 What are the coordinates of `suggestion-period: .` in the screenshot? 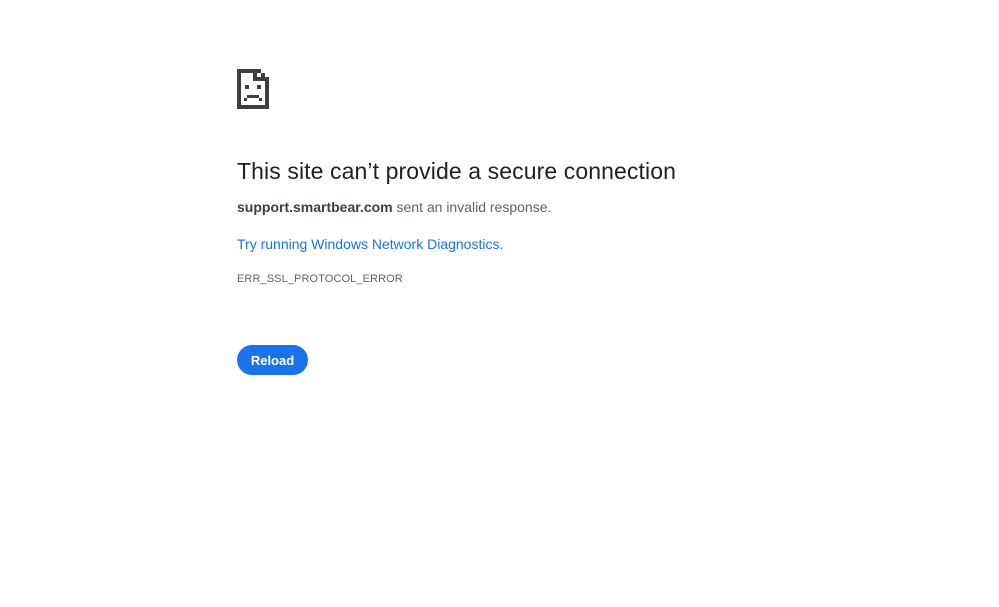 It's located at (501, 244).